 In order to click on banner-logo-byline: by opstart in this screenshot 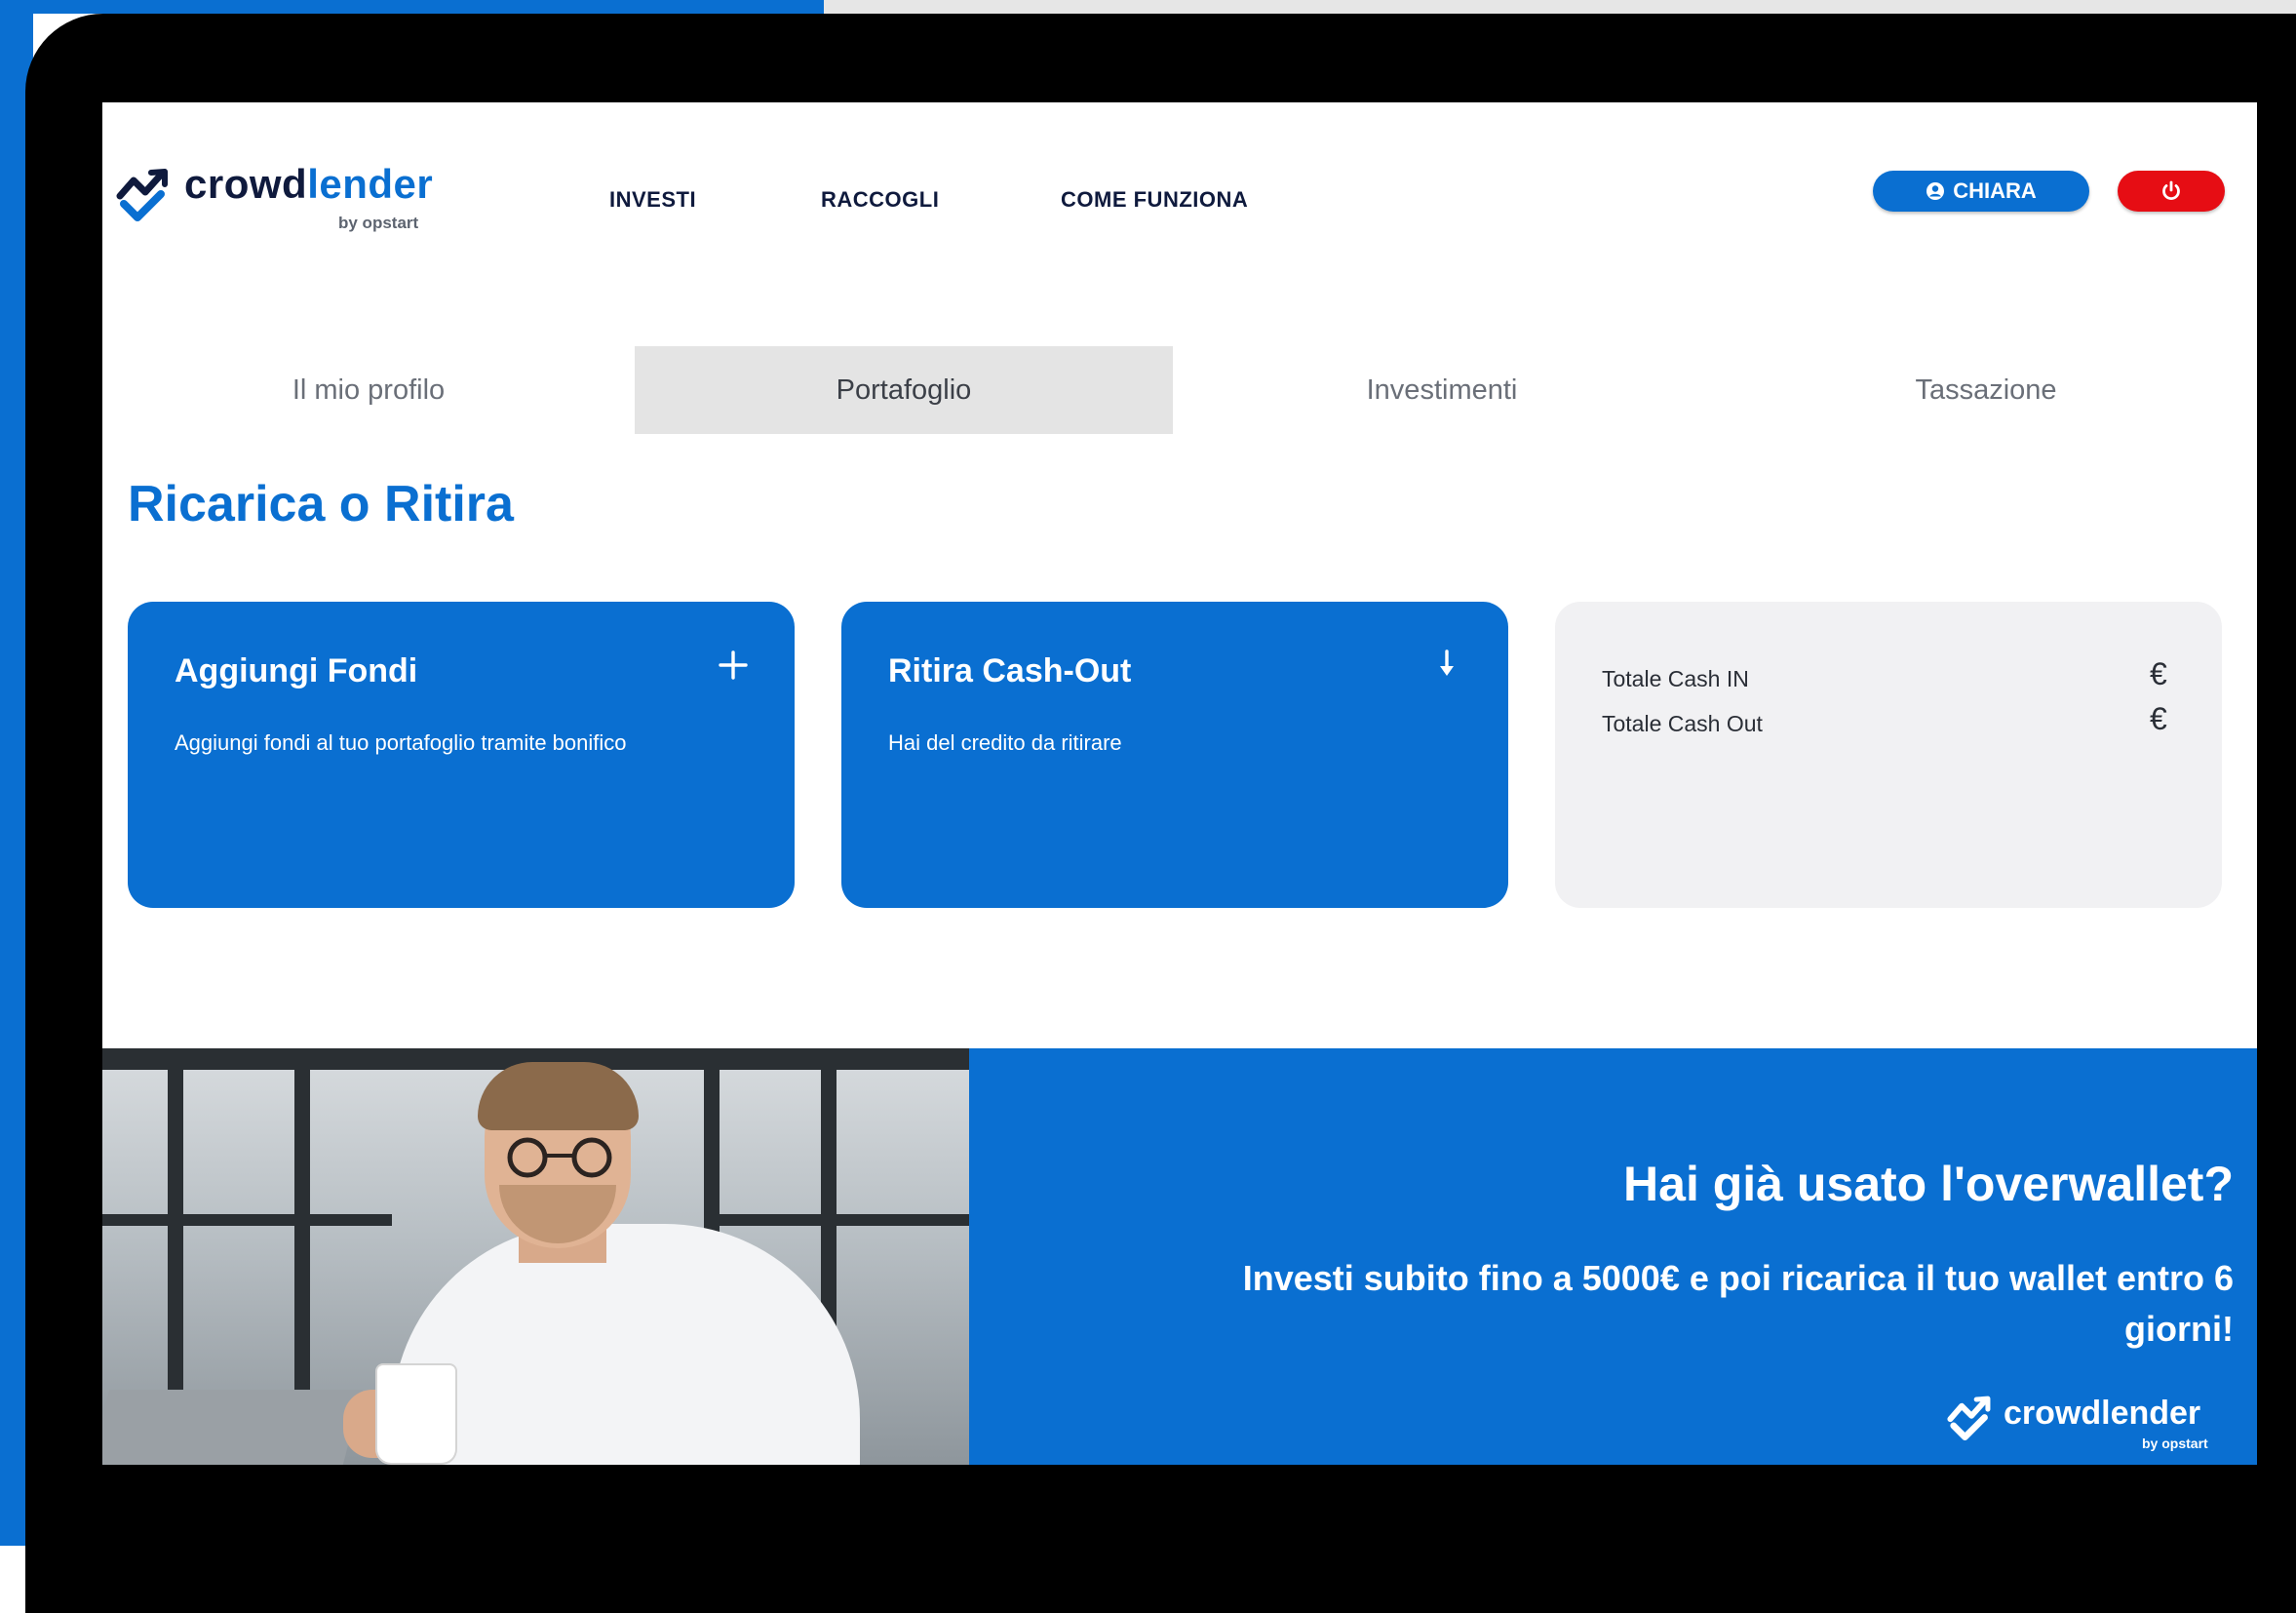, I will do `click(2175, 1443)`.